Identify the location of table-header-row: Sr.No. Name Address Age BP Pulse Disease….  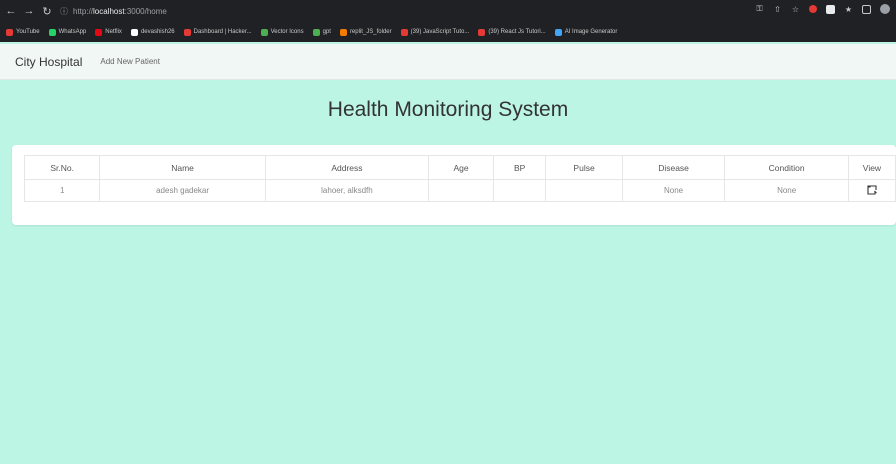
(459, 167).